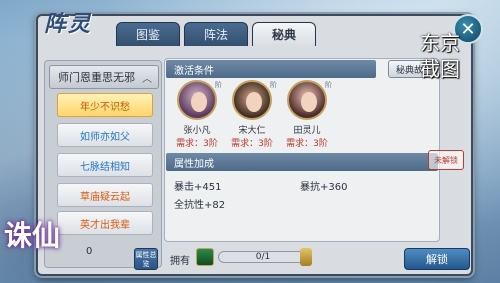 The image size is (500, 283). Describe the element at coordinates (252, 131) in the screenshot. I see `character-name: 宋大仁` at that location.